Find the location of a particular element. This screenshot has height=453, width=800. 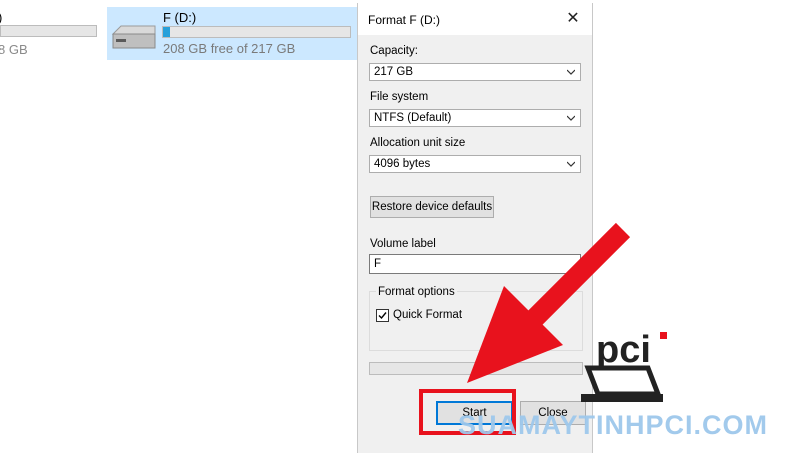

format-options-title: Format options is located at coordinates (416, 292).